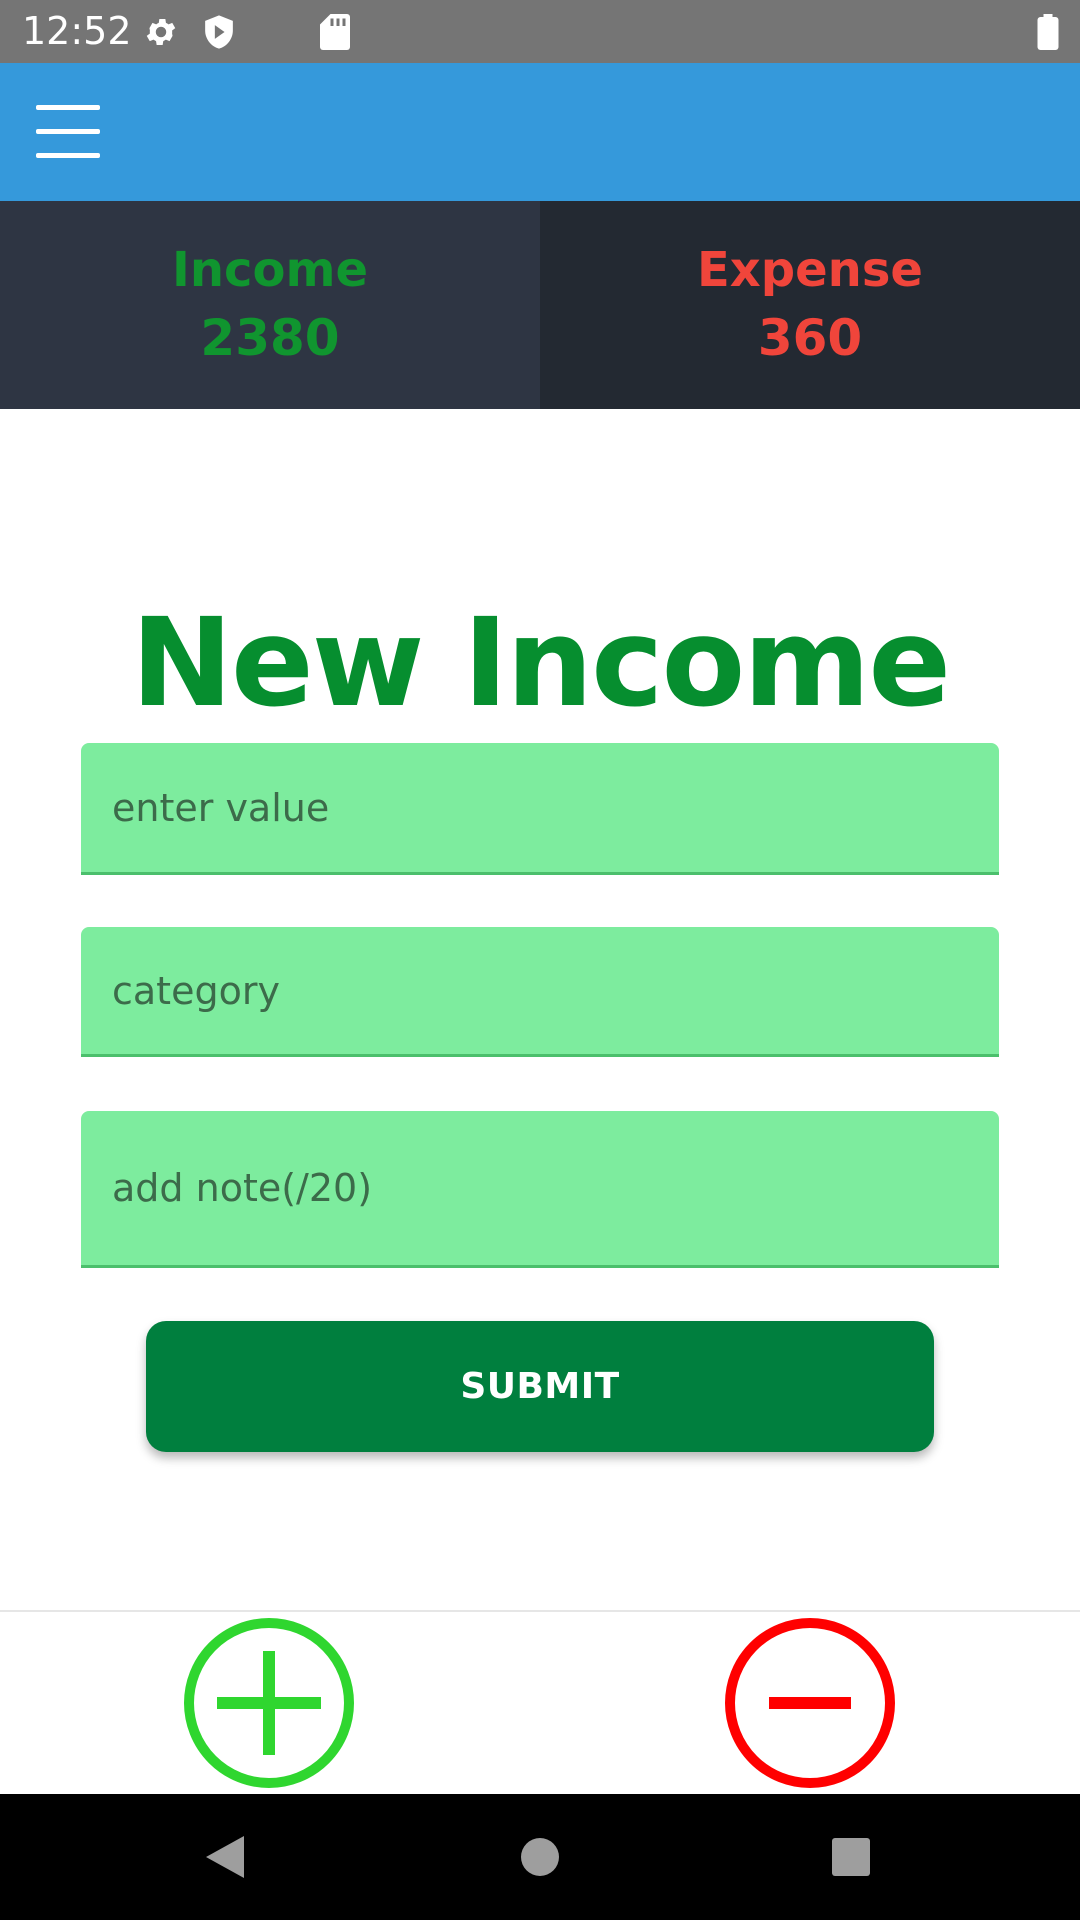  Describe the element at coordinates (810, 270) in the screenshot. I see `expense-label: Expense` at that location.